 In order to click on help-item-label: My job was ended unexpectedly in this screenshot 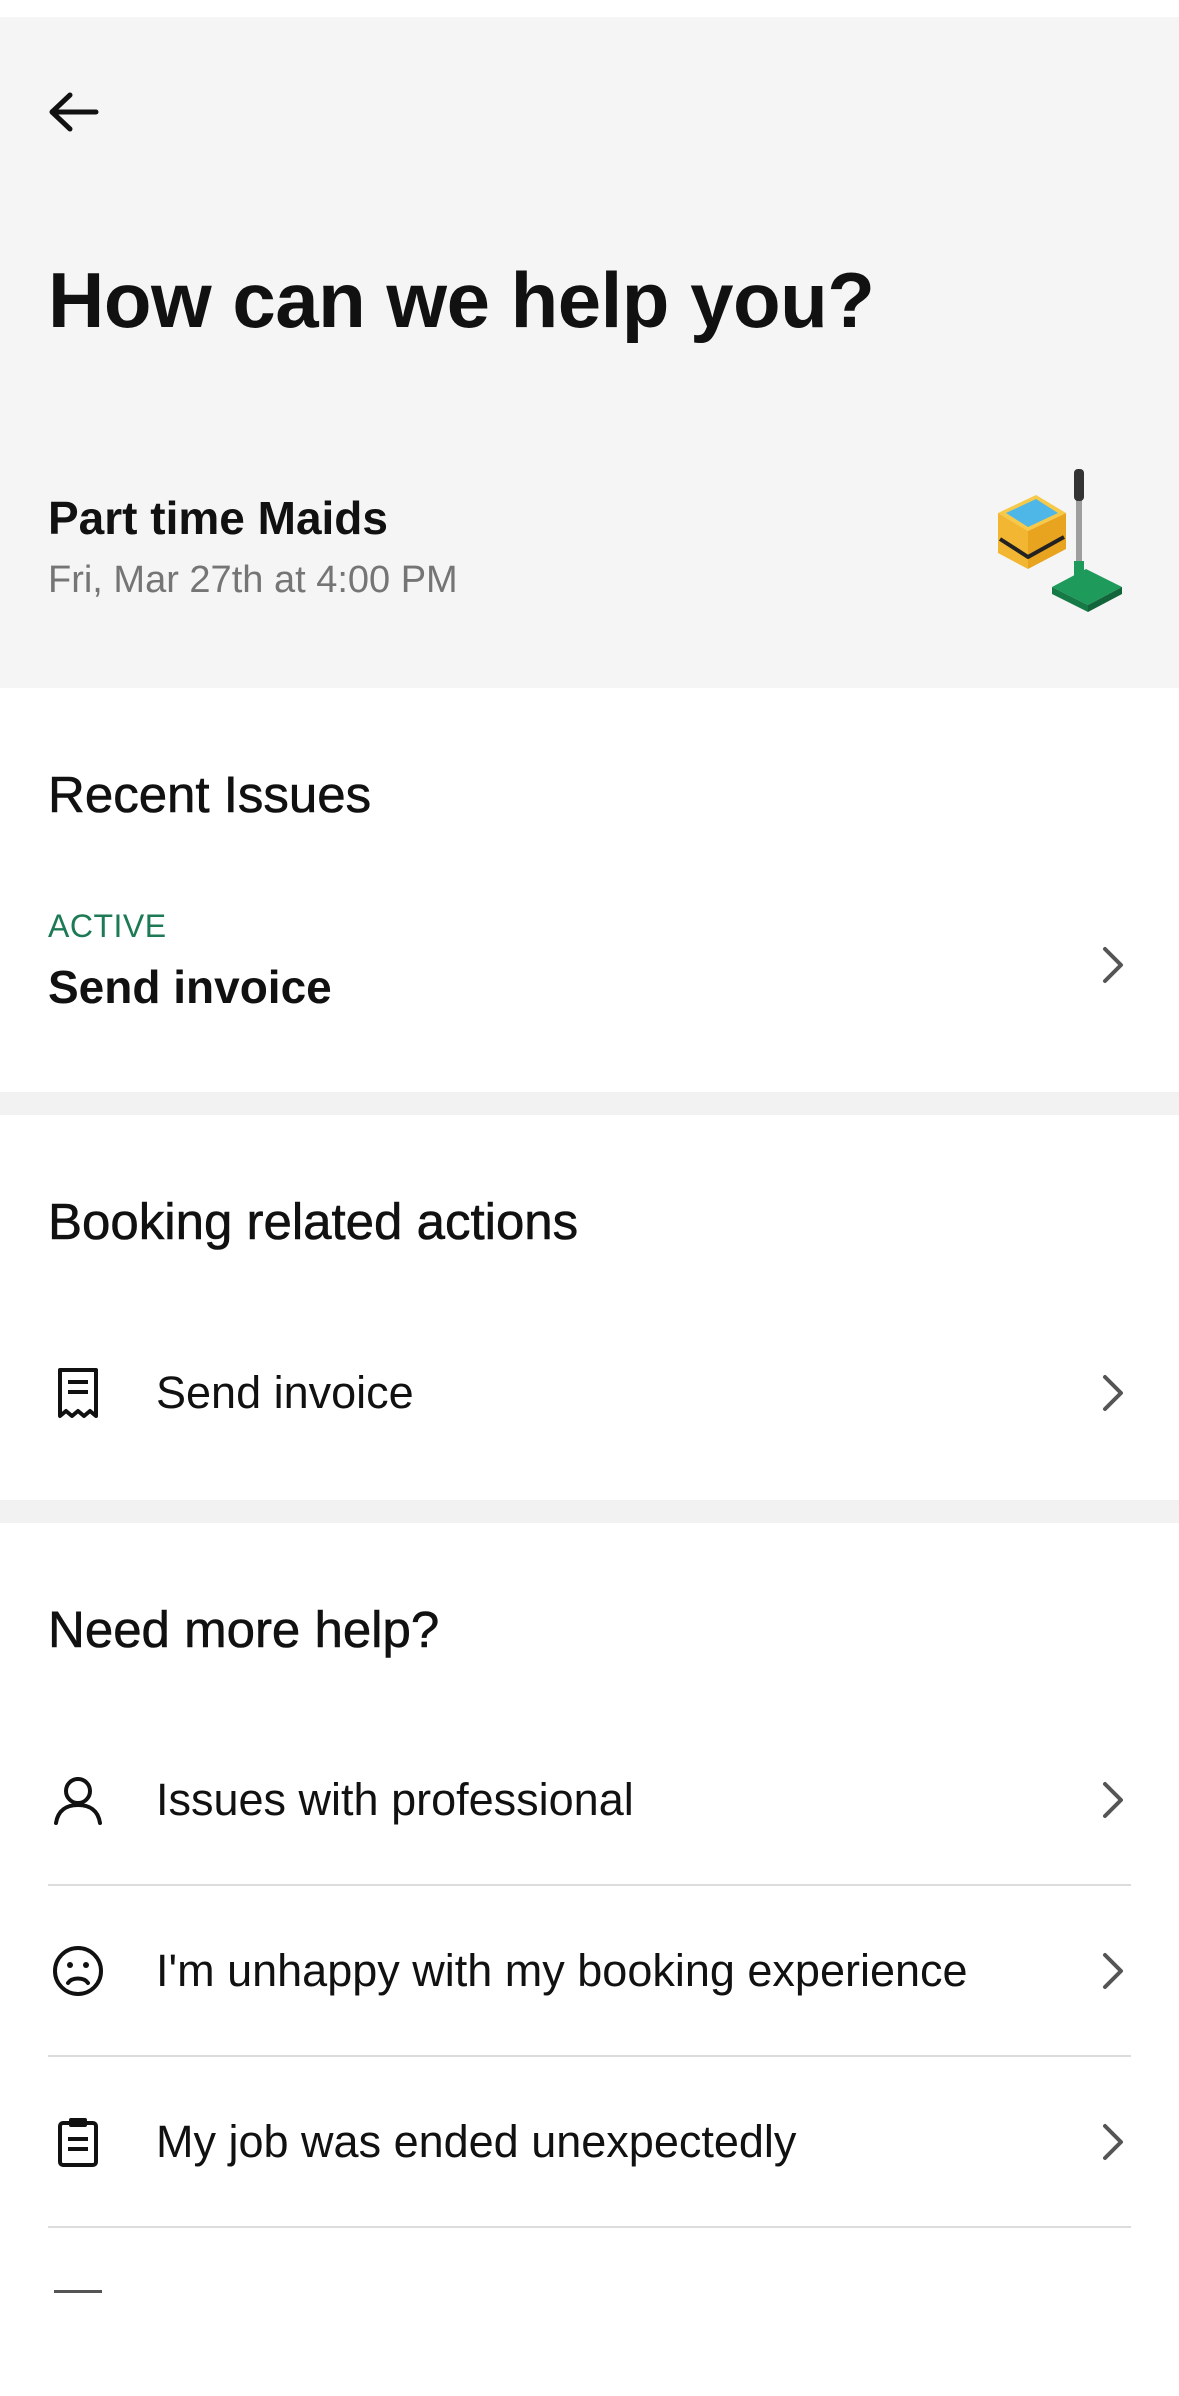, I will do `click(476, 2141)`.